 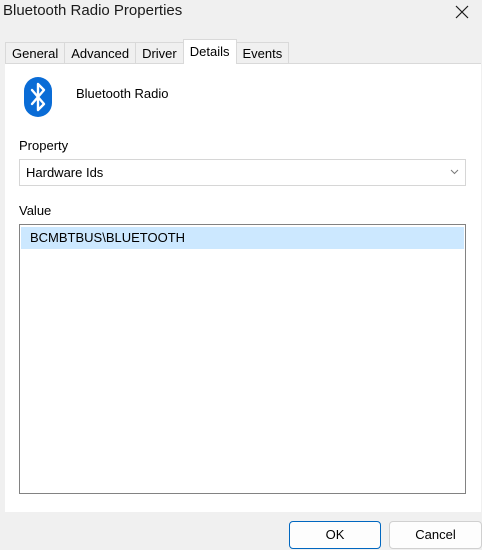 I want to click on close-button, so click(x=462, y=12).